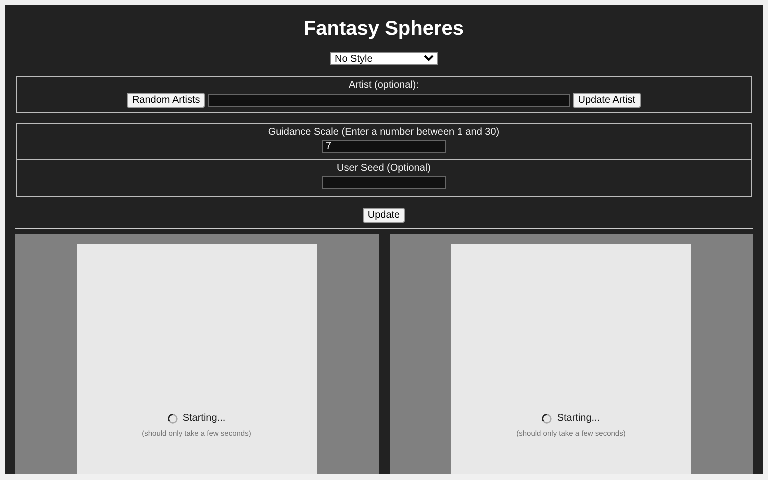  What do you see at coordinates (384, 182) in the screenshot?
I see `seed-input-field` at bounding box center [384, 182].